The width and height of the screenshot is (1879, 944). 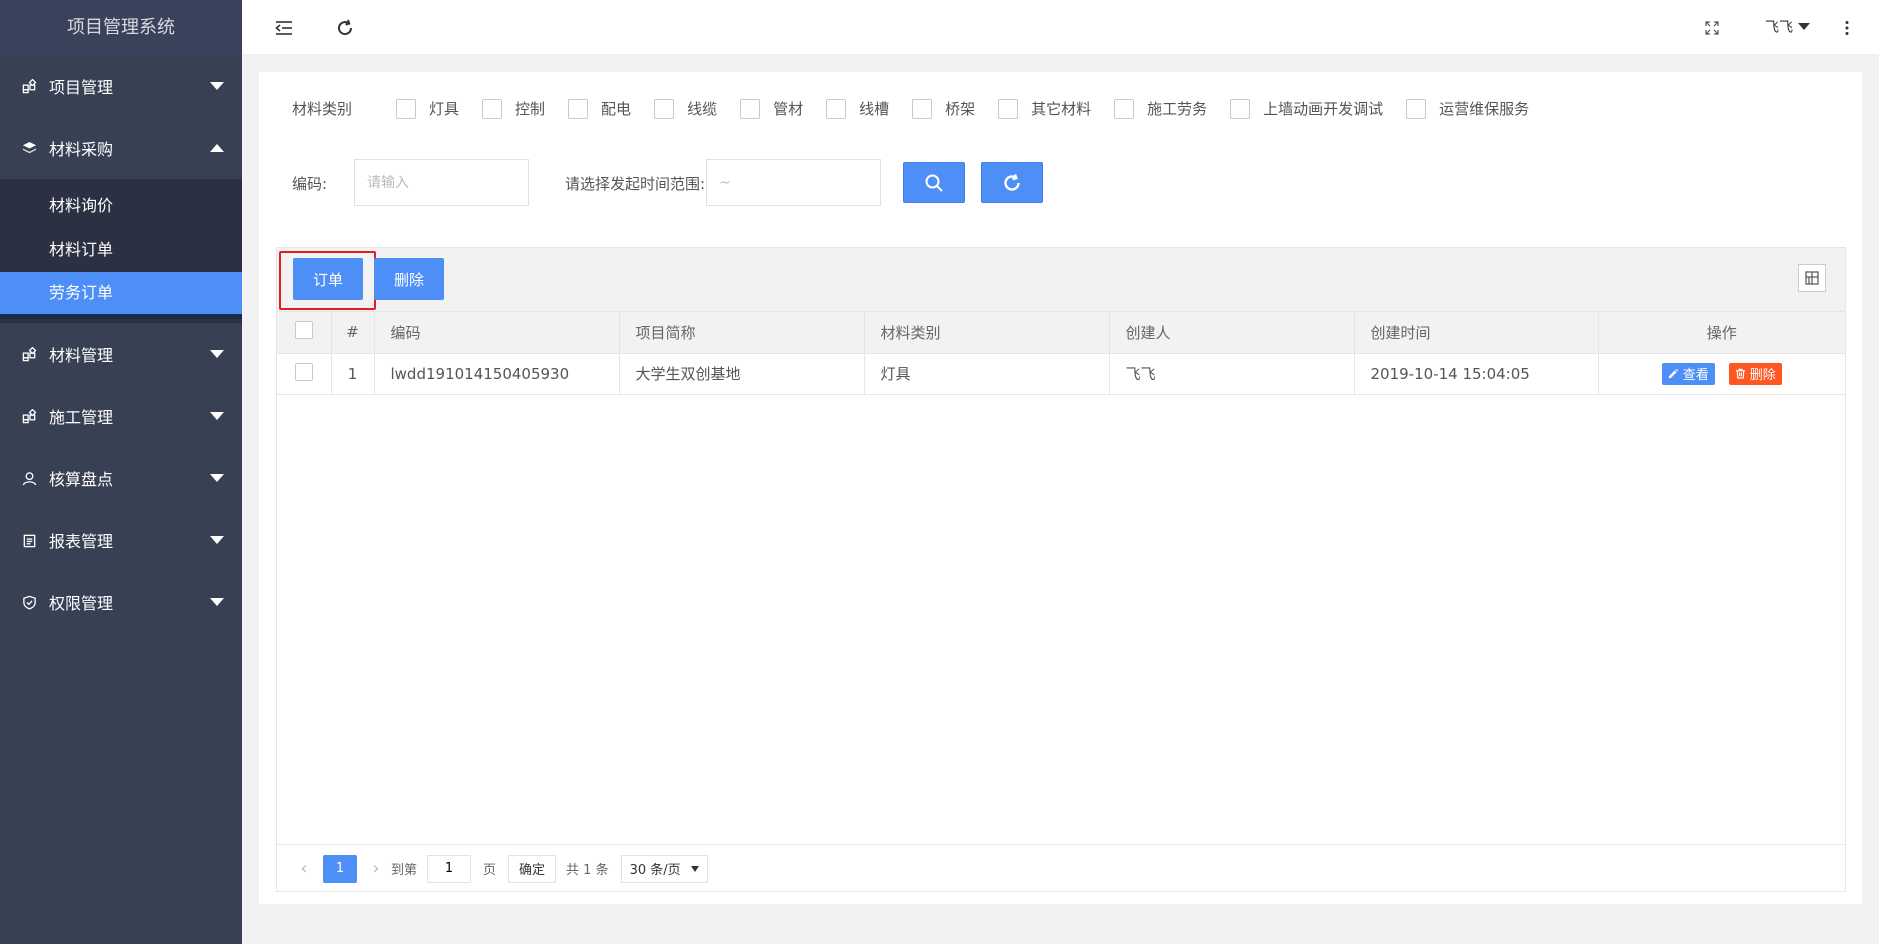 What do you see at coordinates (121, 206) in the screenshot?
I see `sidebar-subitem-material-inquiry: 材料询价` at bounding box center [121, 206].